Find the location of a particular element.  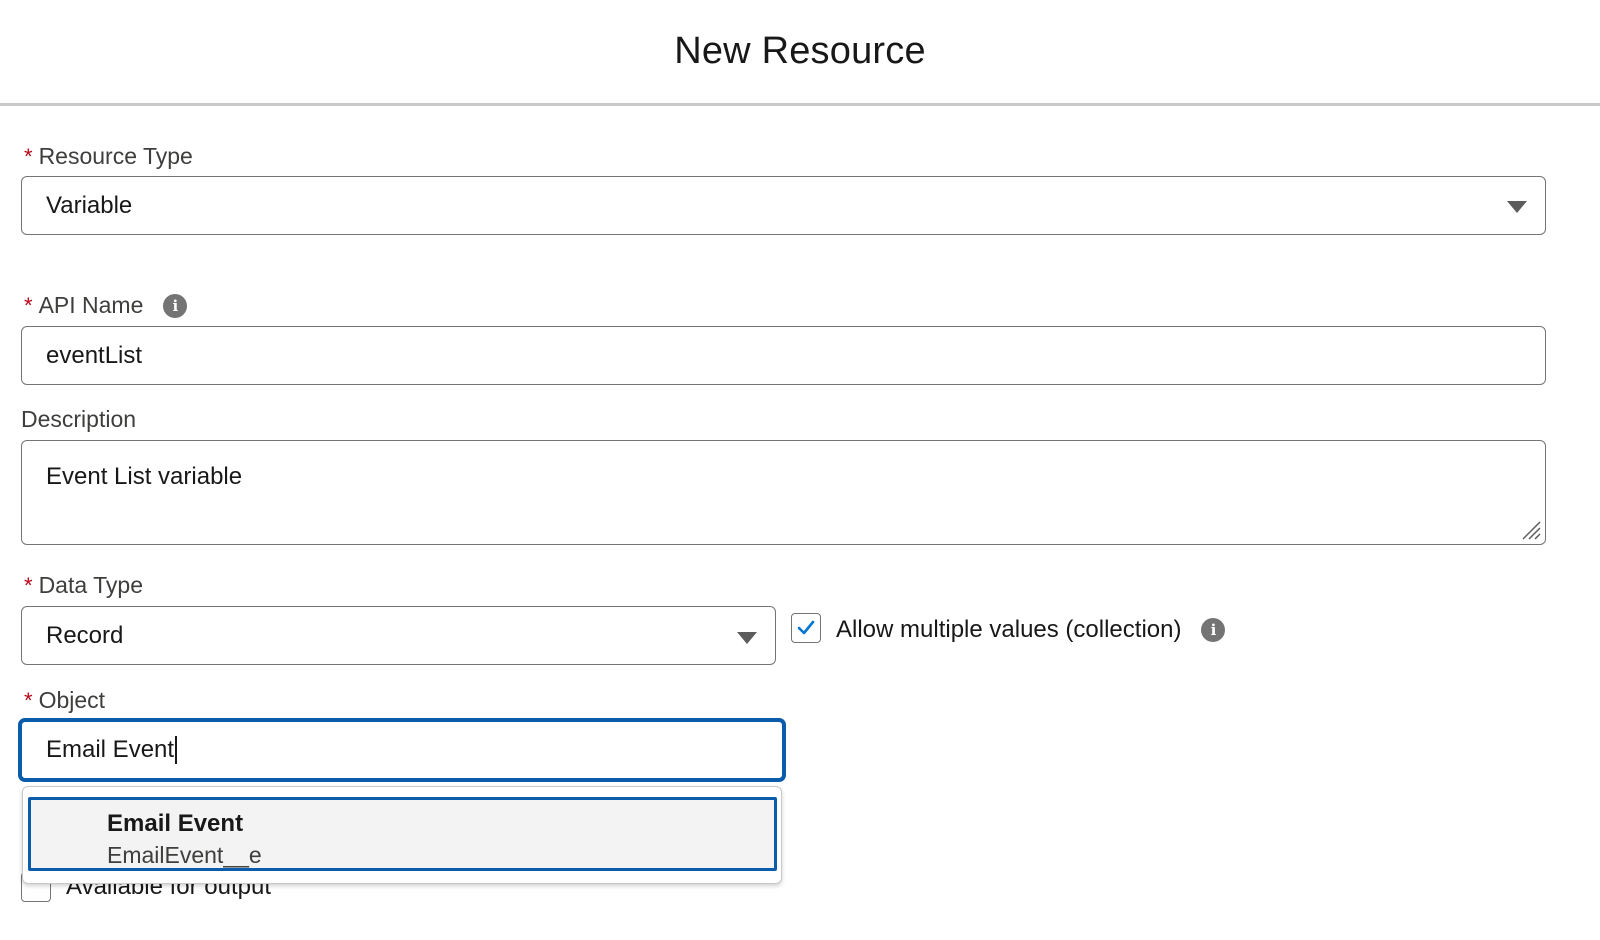

object-search-input: Email Event is located at coordinates (402, 750).